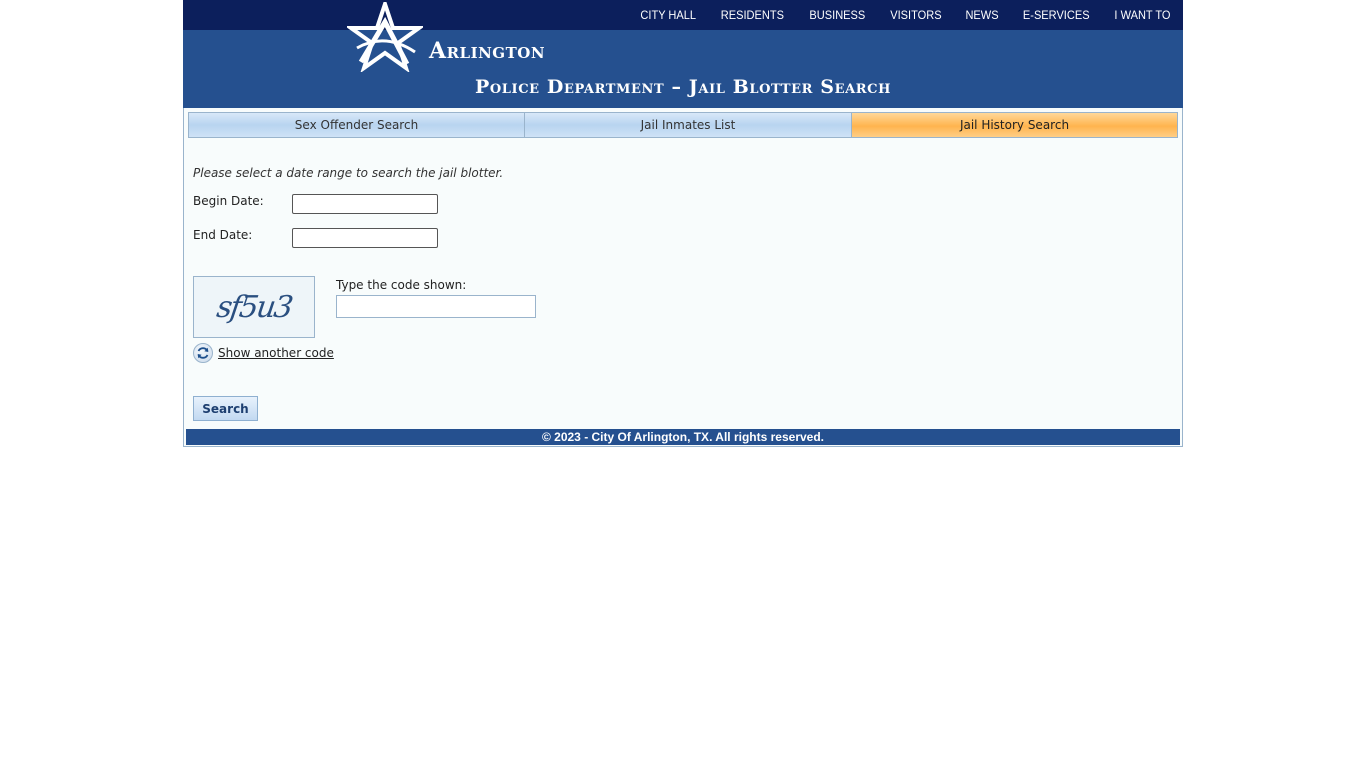 This screenshot has width=1366, height=768. I want to click on captcha-code: sf5u3, so click(254, 307).